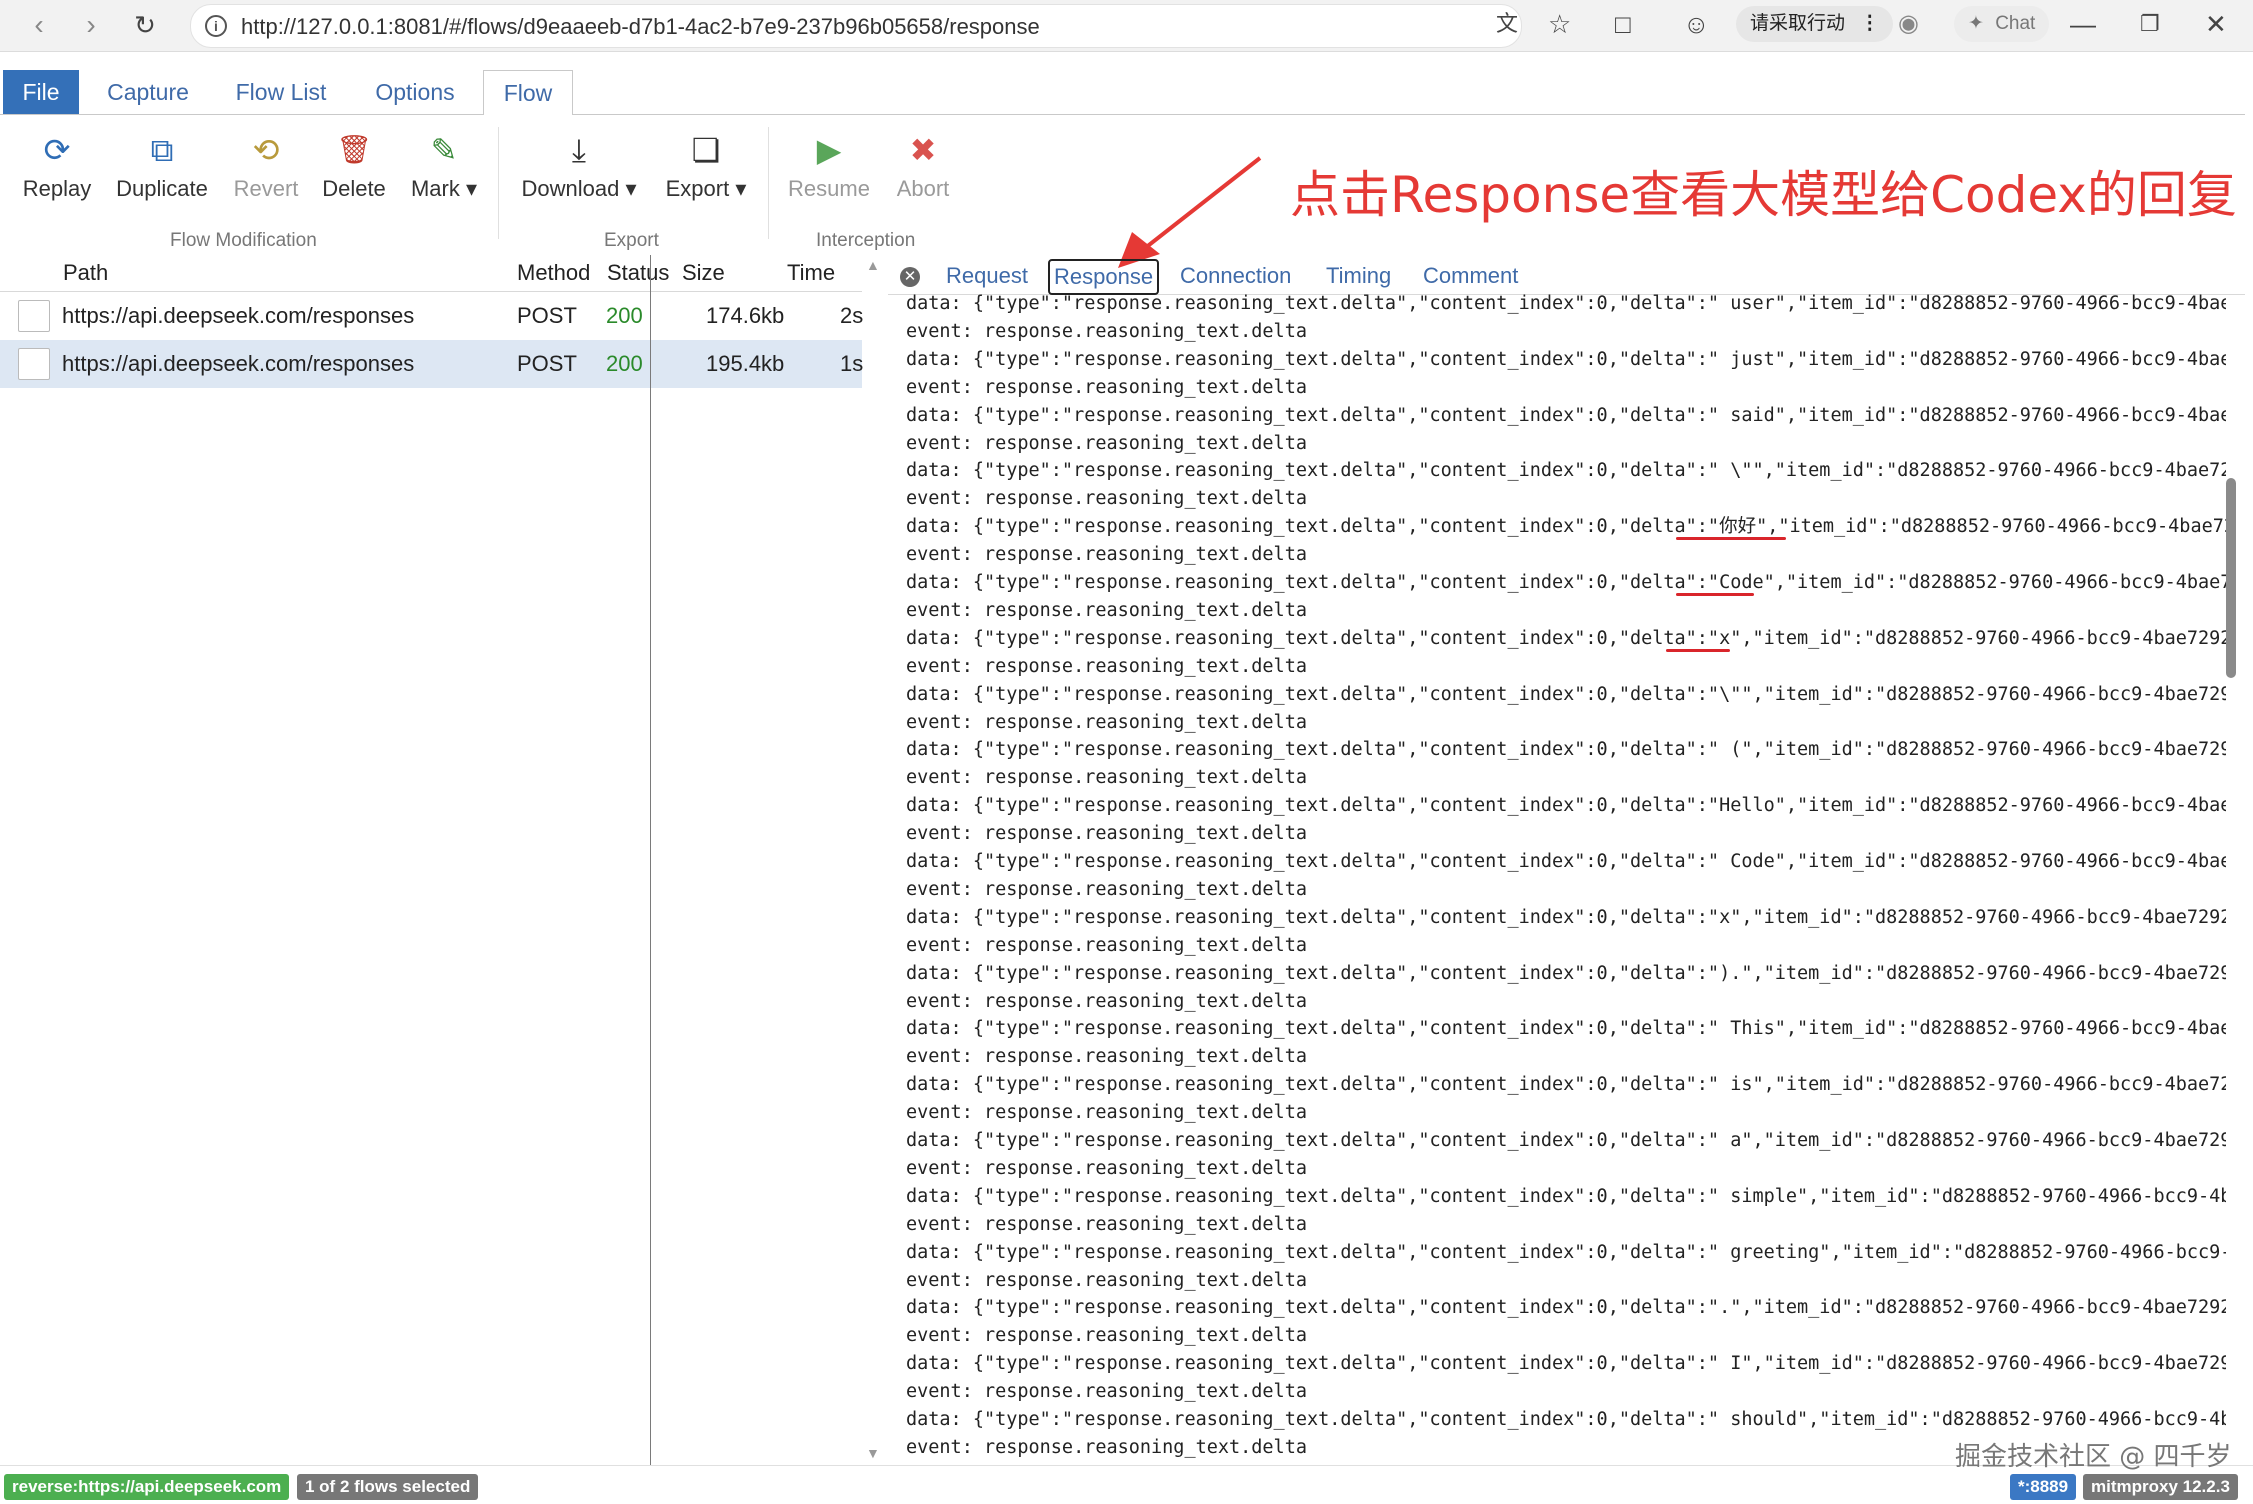 The image size is (2253, 1504). Describe the element at coordinates (1908, 24) in the screenshot. I see `lightbulb-icon: ◉` at that location.